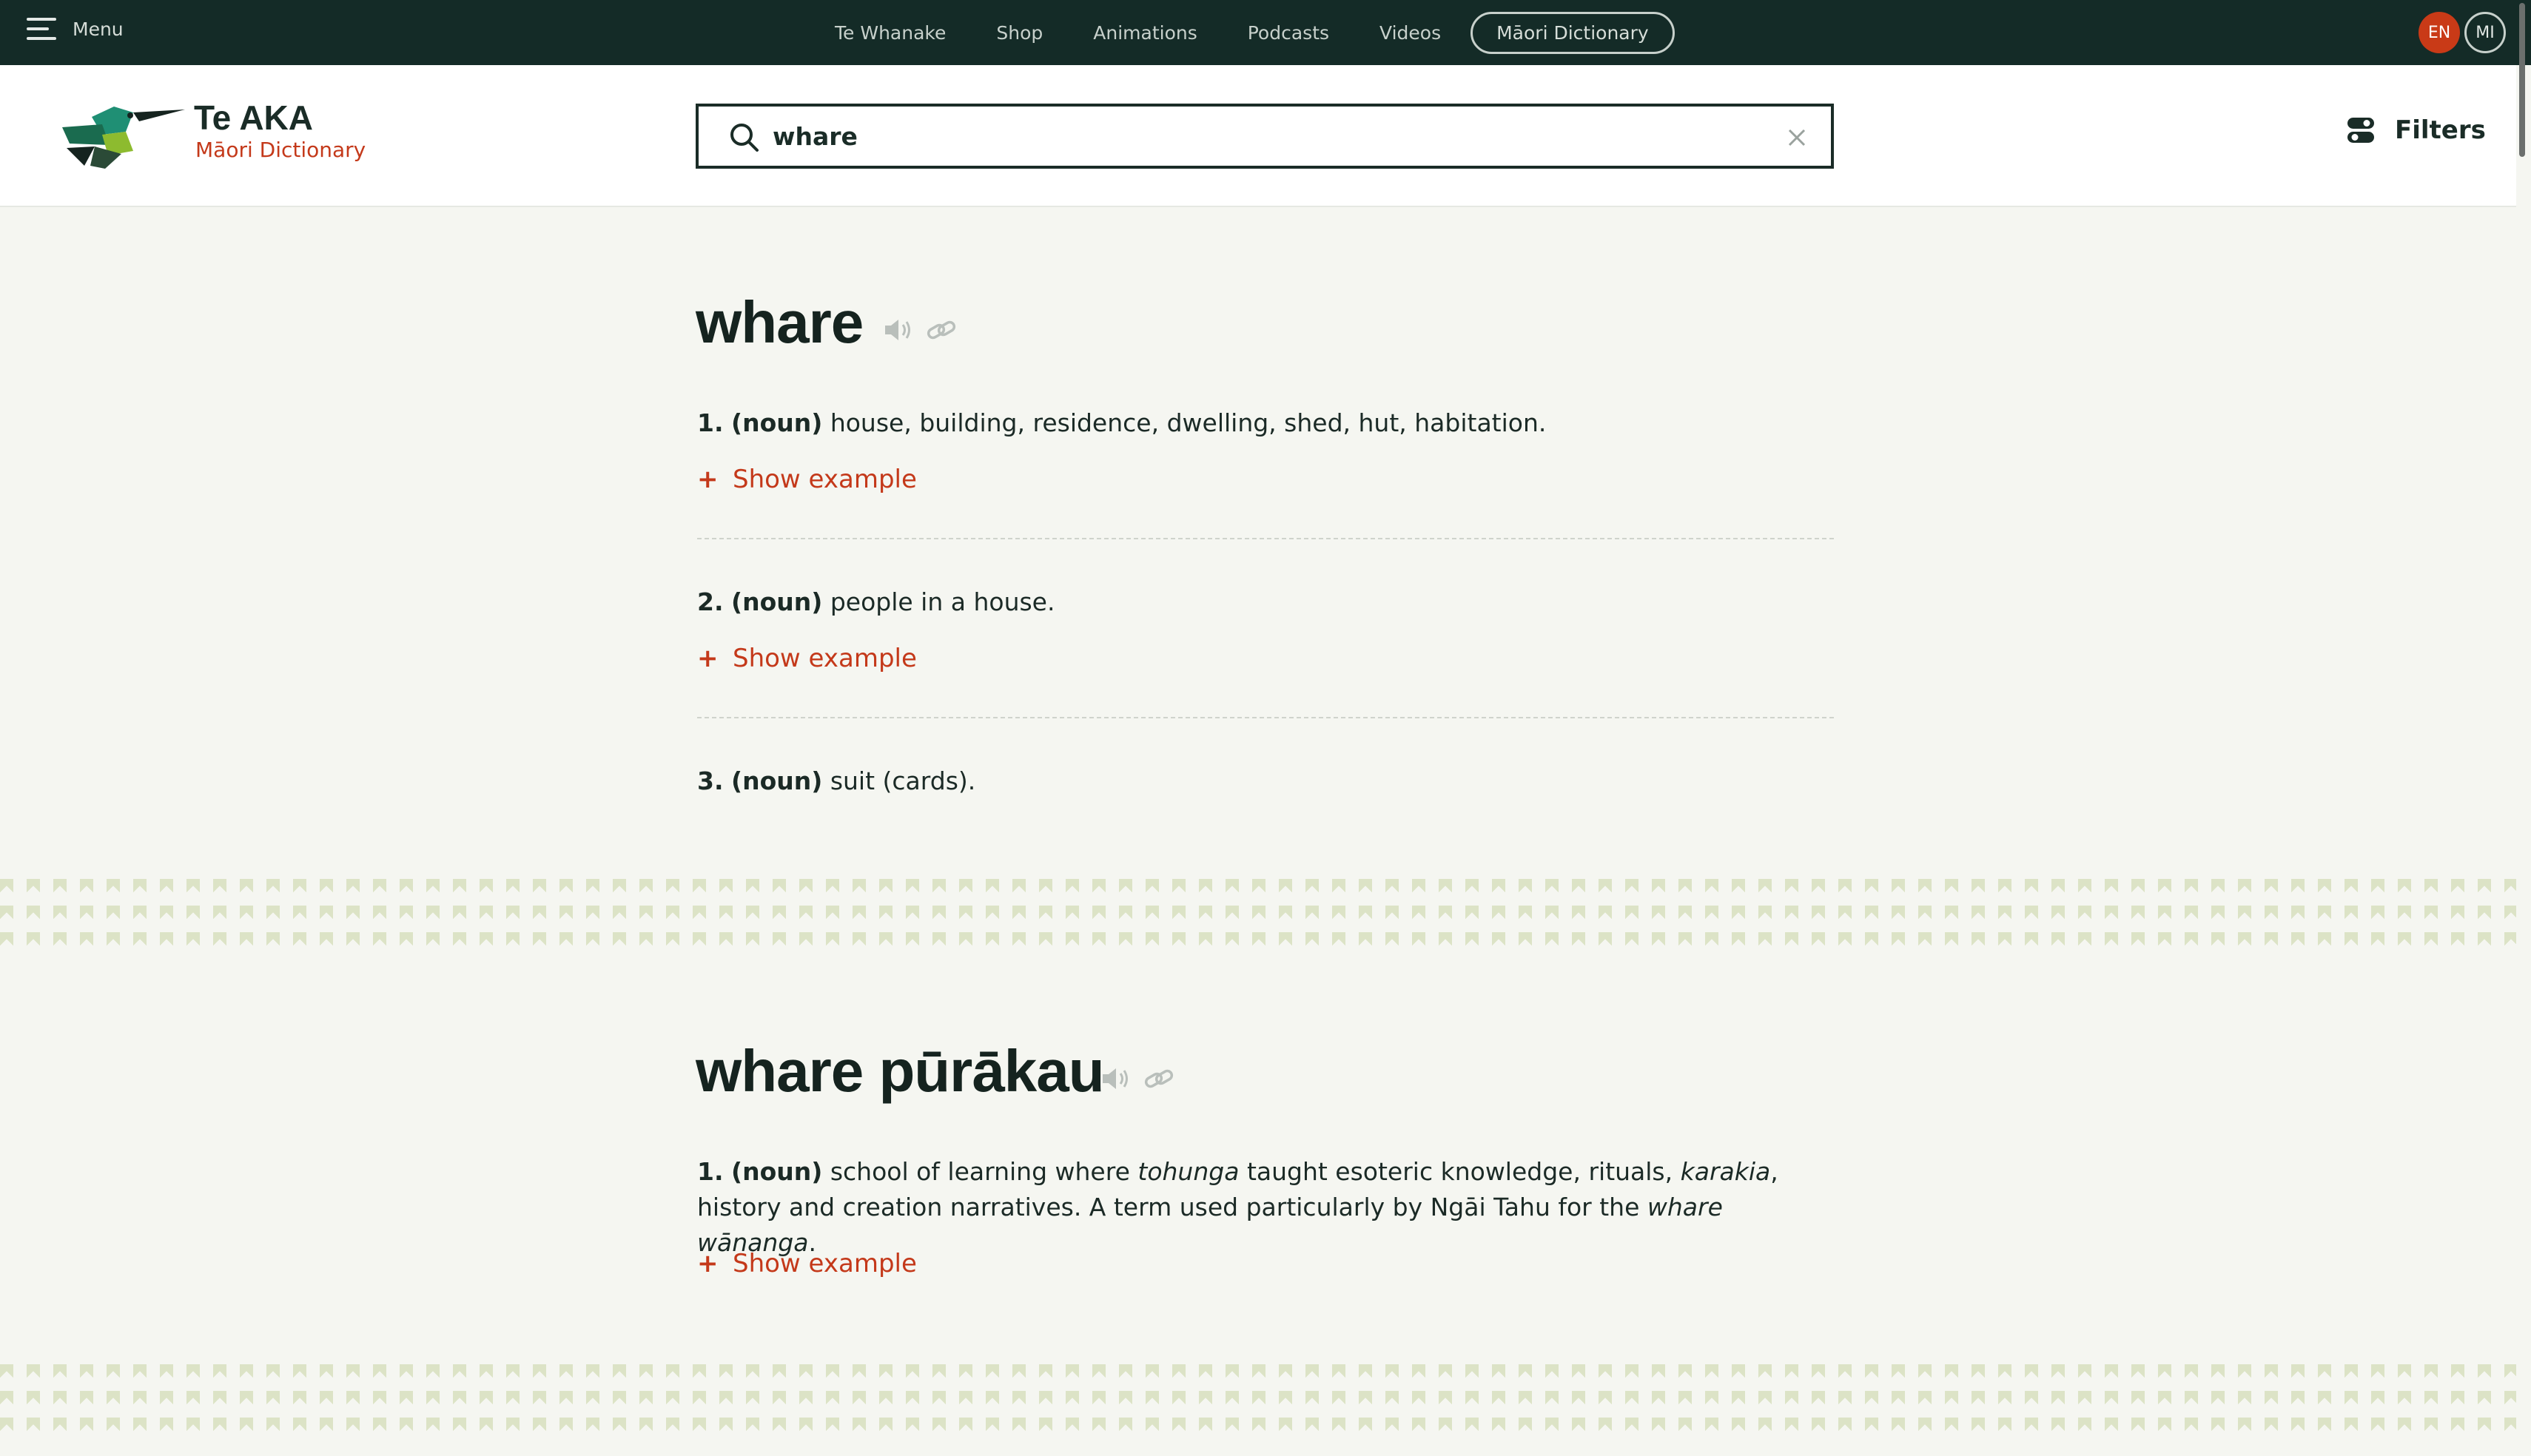 This screenshot has width=2531, height=1456. Describe the element at coordinates (780, 322) in the screenshot. I see `entry-headword: whare` at that location.